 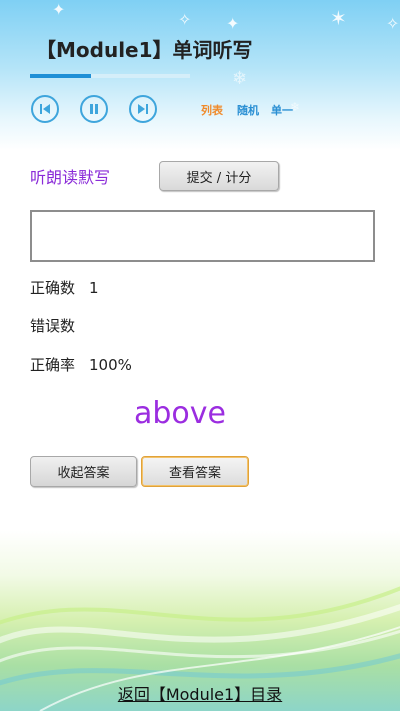 I want to click on wrong-count-label: 错误数, so click(x=53, y=326).